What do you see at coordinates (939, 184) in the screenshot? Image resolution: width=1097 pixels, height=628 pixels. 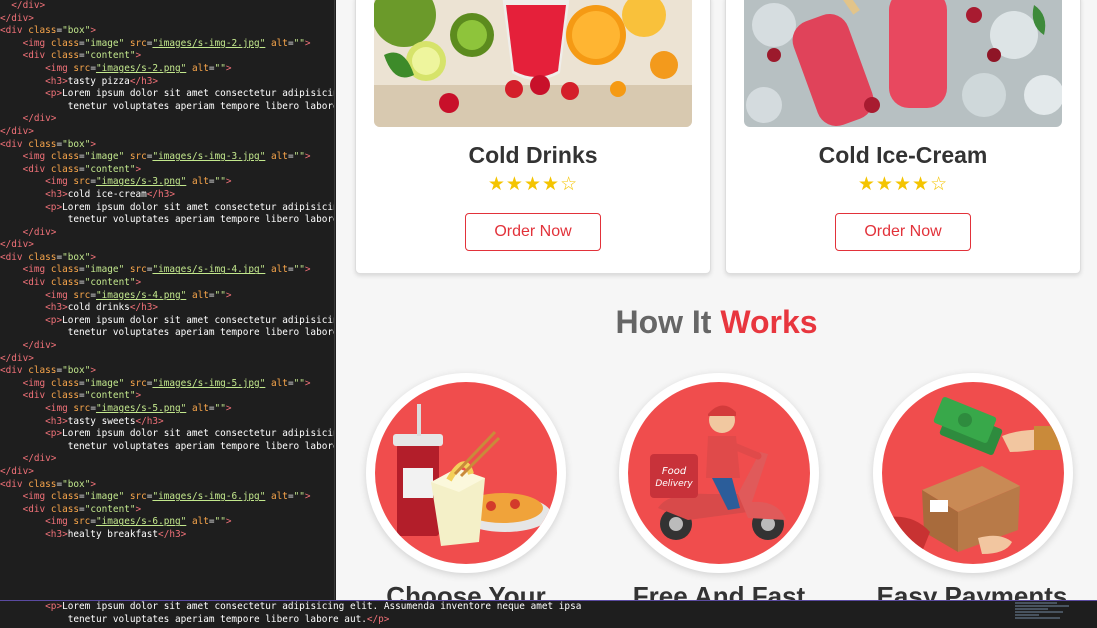 I see `star-empty-icon: ☆` at bounding box center [939, 184].